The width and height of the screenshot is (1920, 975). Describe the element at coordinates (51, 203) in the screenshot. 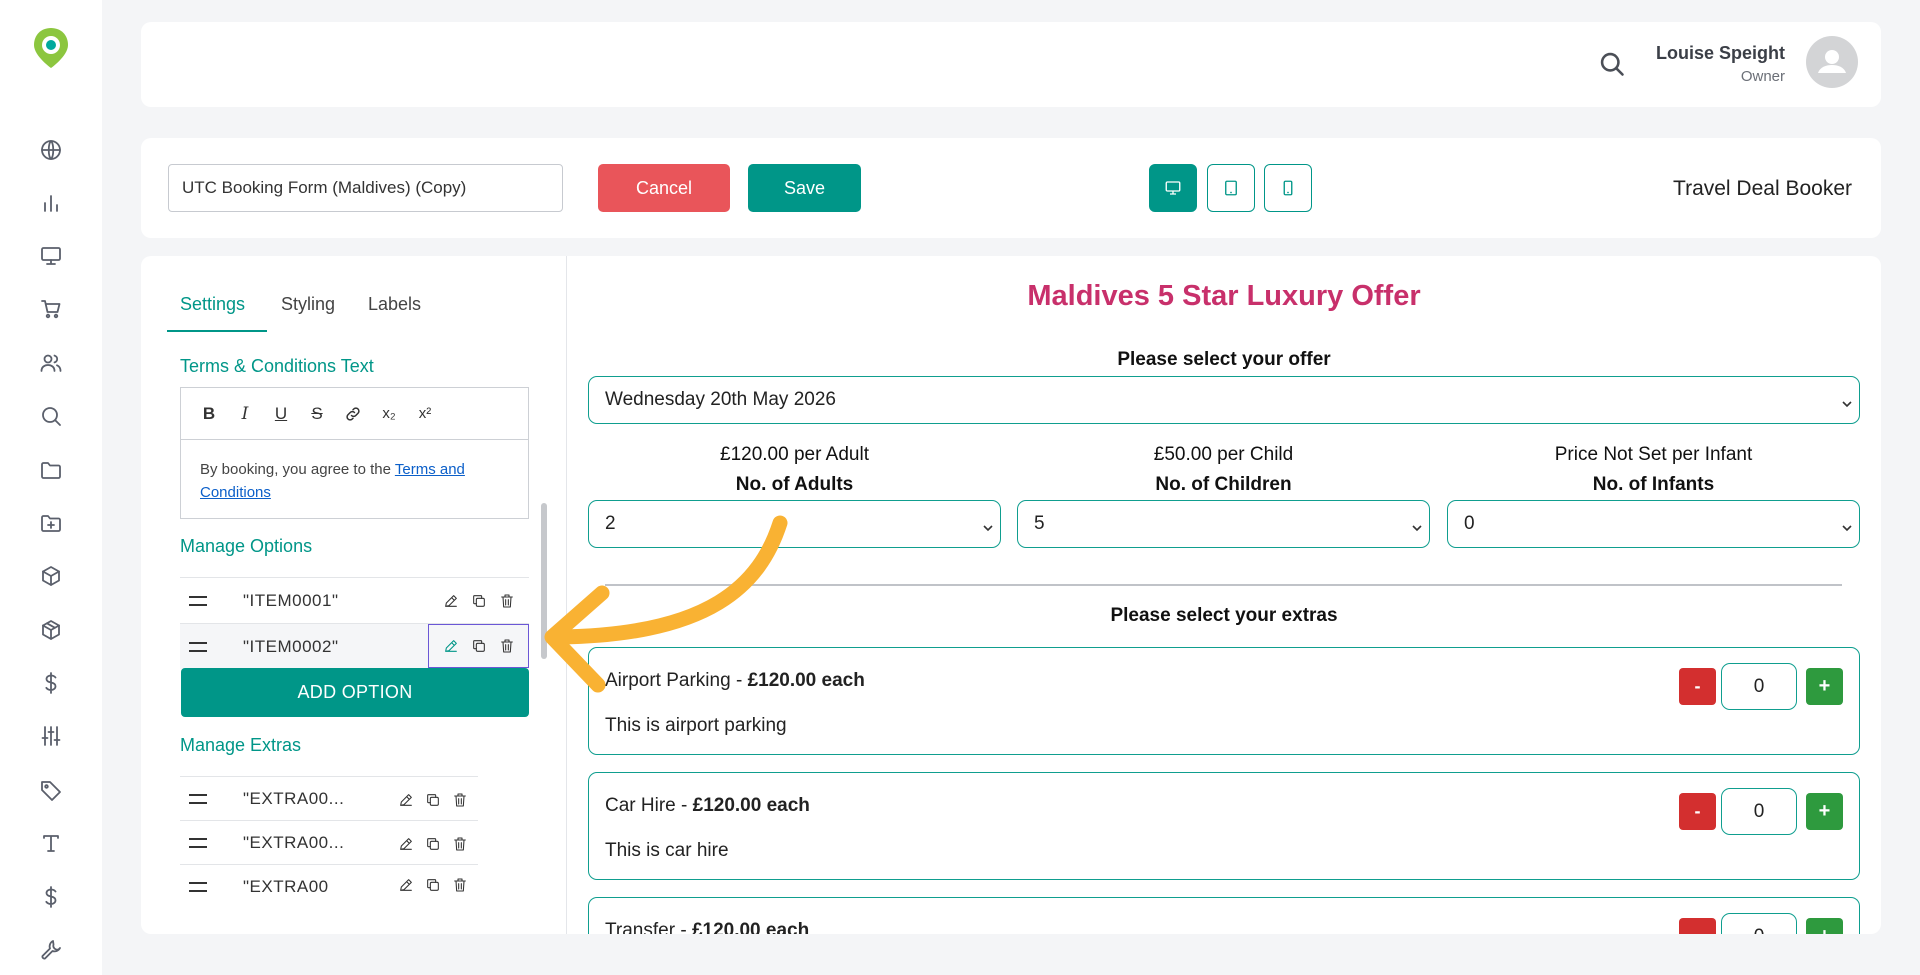

I see `chart-icon` at that location.